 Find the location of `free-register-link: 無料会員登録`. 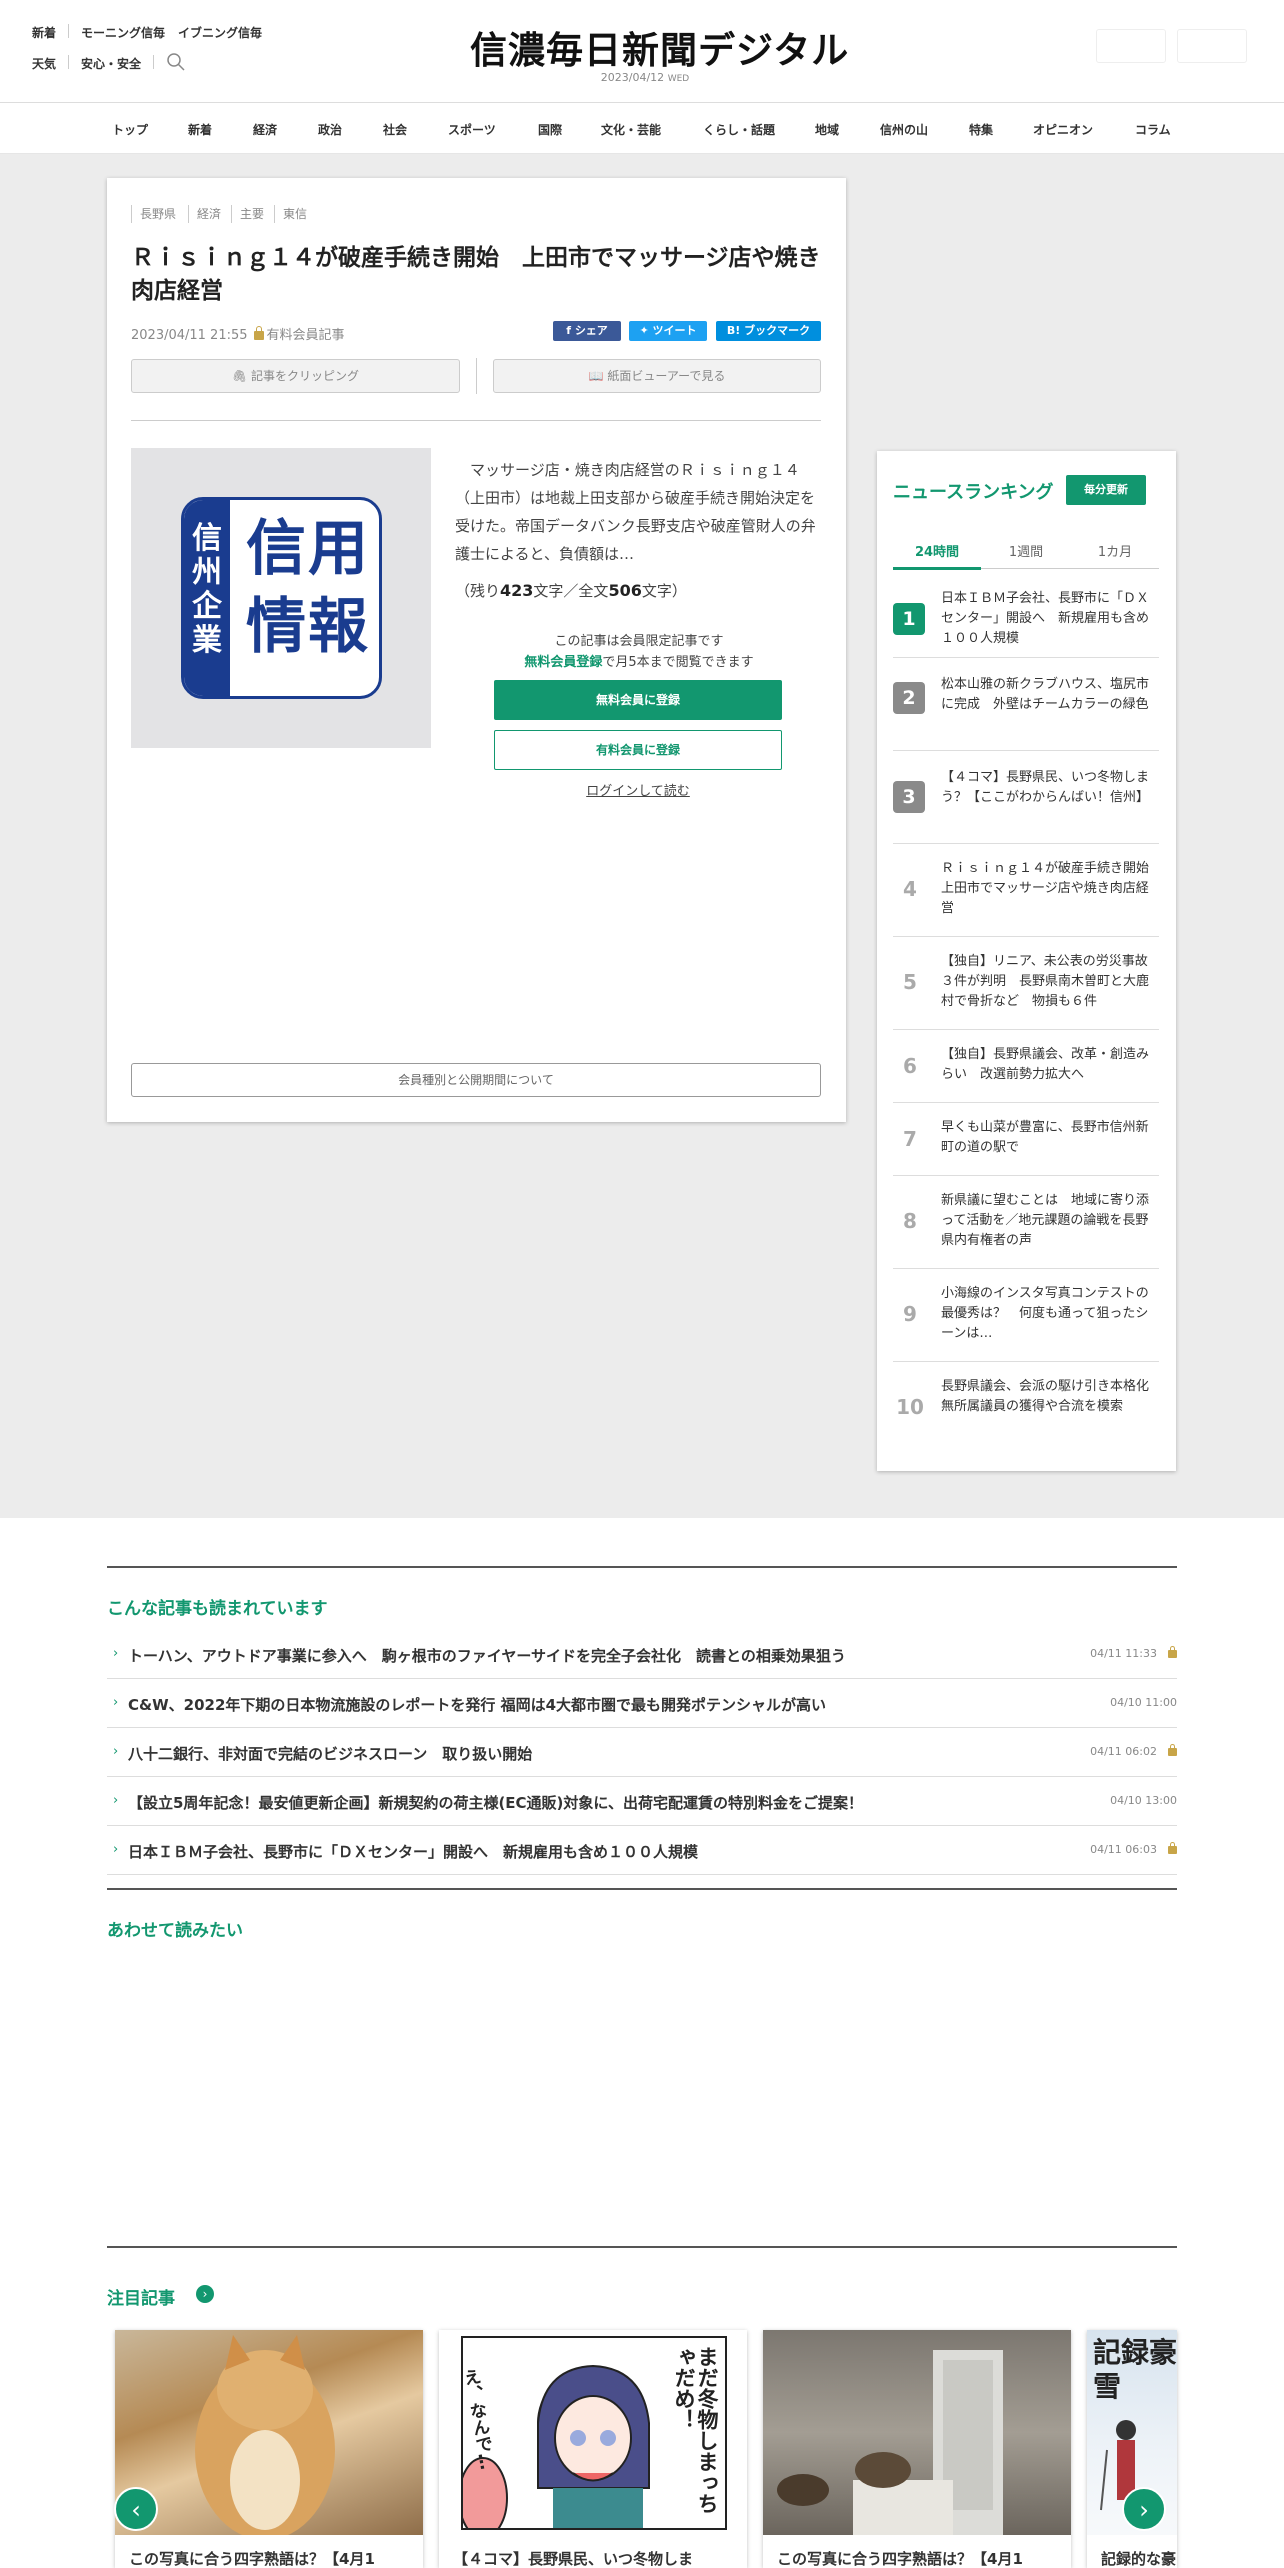

free-register-link: 無料会員登録 is located at coordinates (563, 662).